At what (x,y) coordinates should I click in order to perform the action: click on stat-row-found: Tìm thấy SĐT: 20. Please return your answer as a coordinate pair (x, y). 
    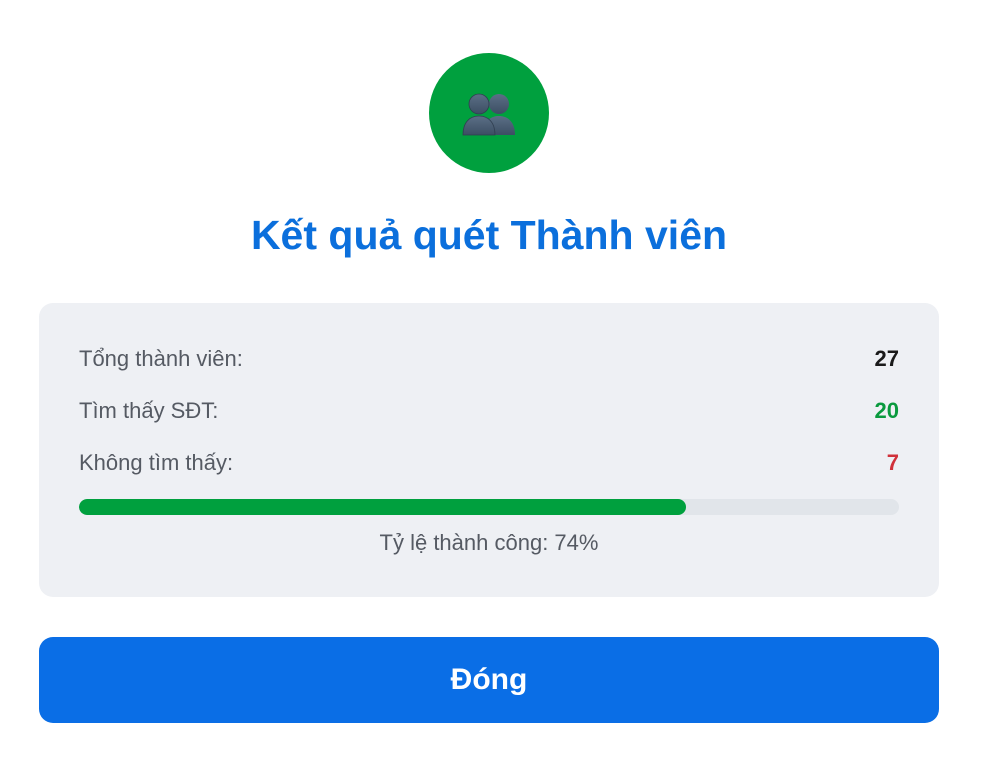
    Looking at the image, I should click on (489, 411).